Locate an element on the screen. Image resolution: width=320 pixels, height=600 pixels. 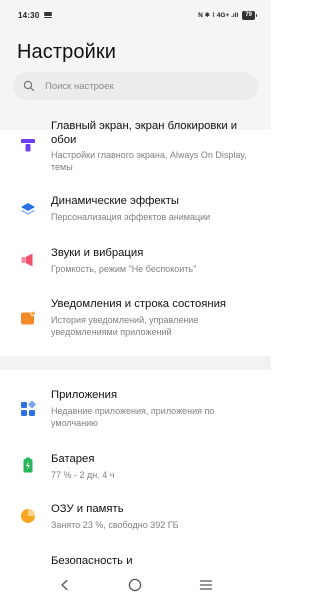
home-icon is located at coordinates (135, 584).